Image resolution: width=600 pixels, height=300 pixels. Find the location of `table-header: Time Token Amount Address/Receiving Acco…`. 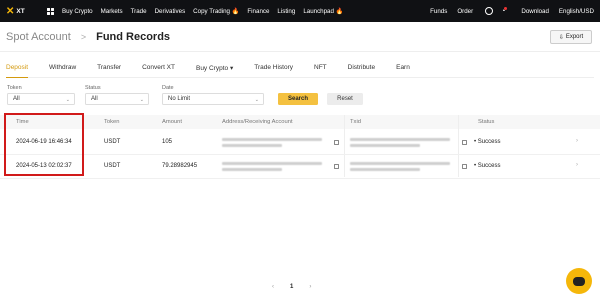

table-header: Time Token Amount Address/Receiving Acco… is located at coordinates (300, 122).